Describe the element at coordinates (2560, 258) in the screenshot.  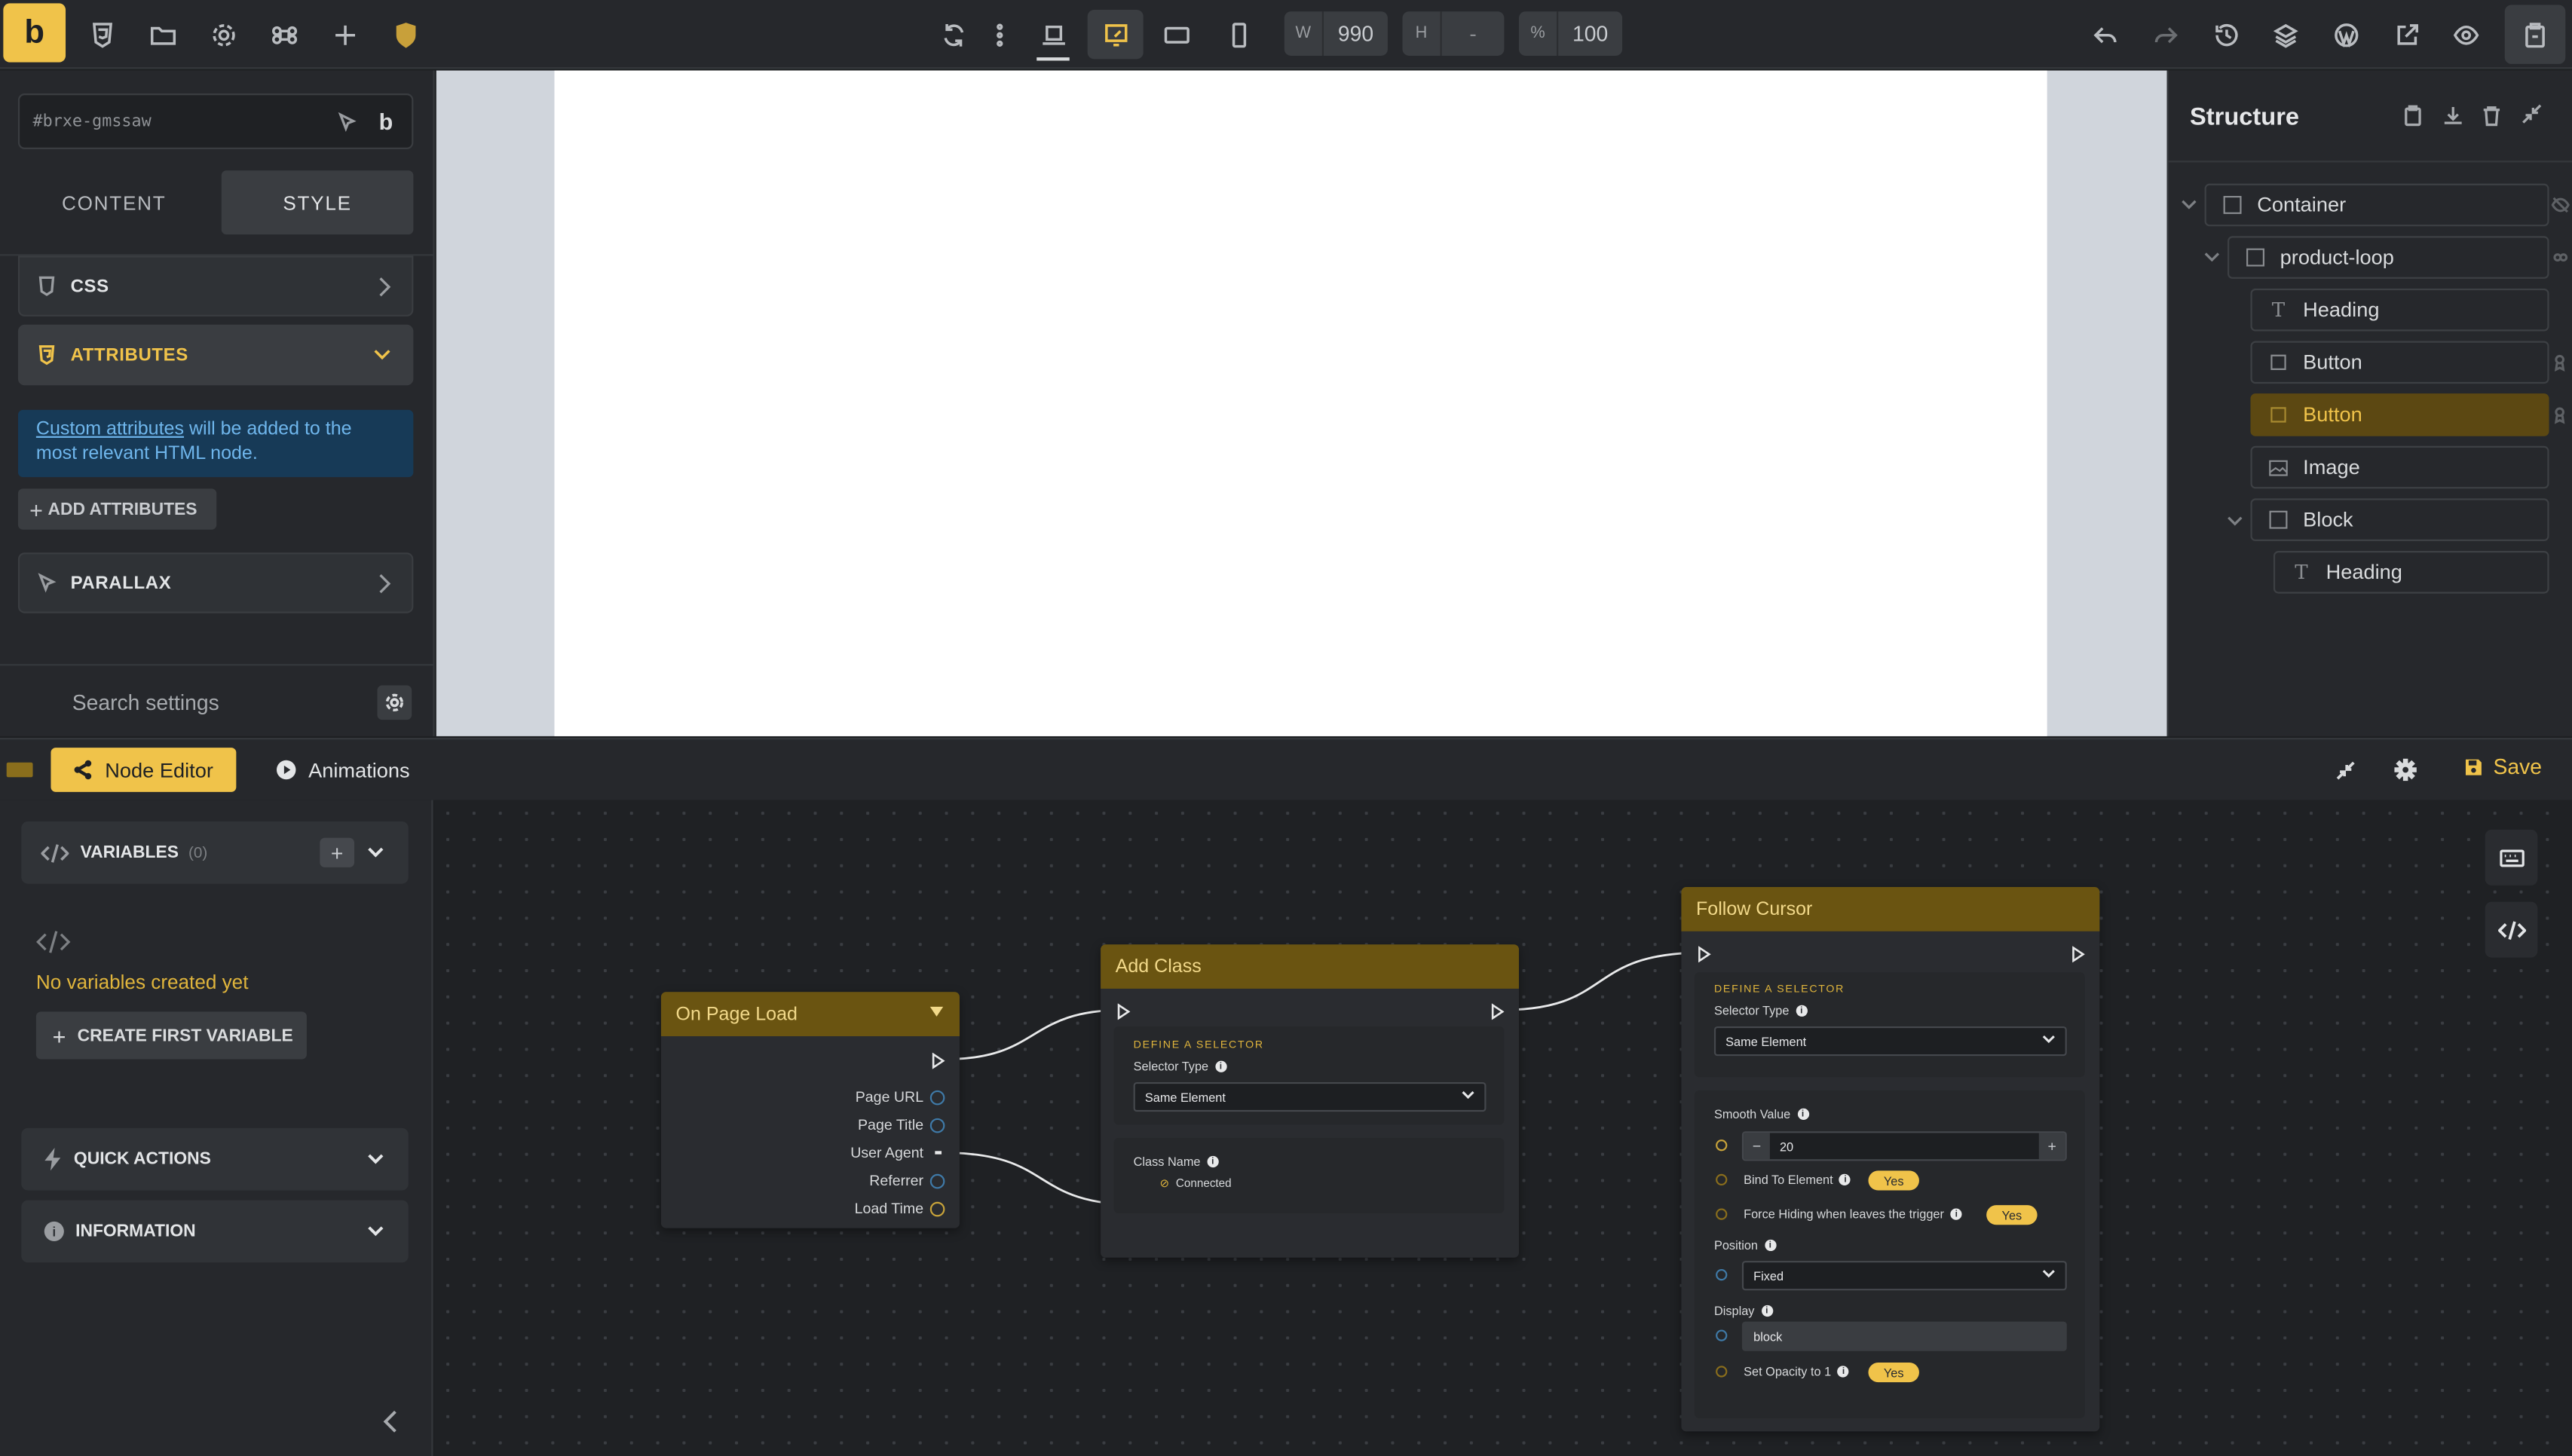
I see `loop-icon` at that location.